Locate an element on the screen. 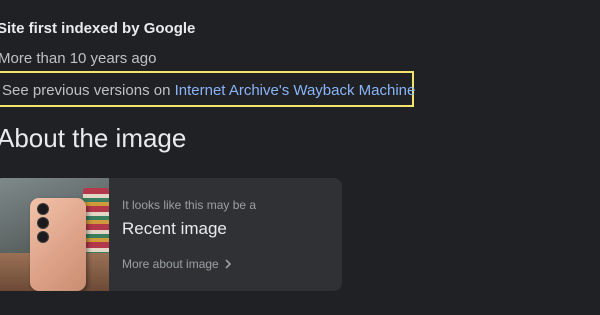 The width and height of the screenshot is (600, 315). previous-versions-prefix: See previous versions on is located at coordinates (88, 90).